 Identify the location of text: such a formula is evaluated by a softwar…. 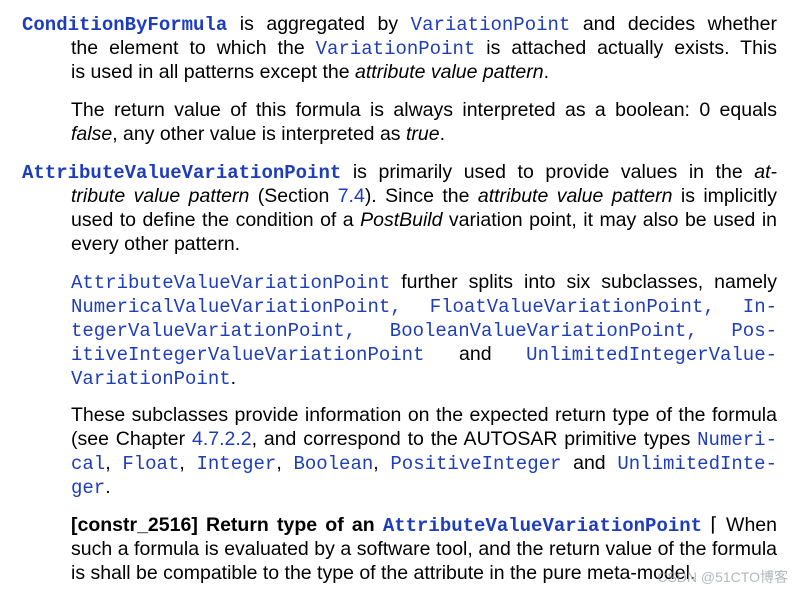
(424, 549).